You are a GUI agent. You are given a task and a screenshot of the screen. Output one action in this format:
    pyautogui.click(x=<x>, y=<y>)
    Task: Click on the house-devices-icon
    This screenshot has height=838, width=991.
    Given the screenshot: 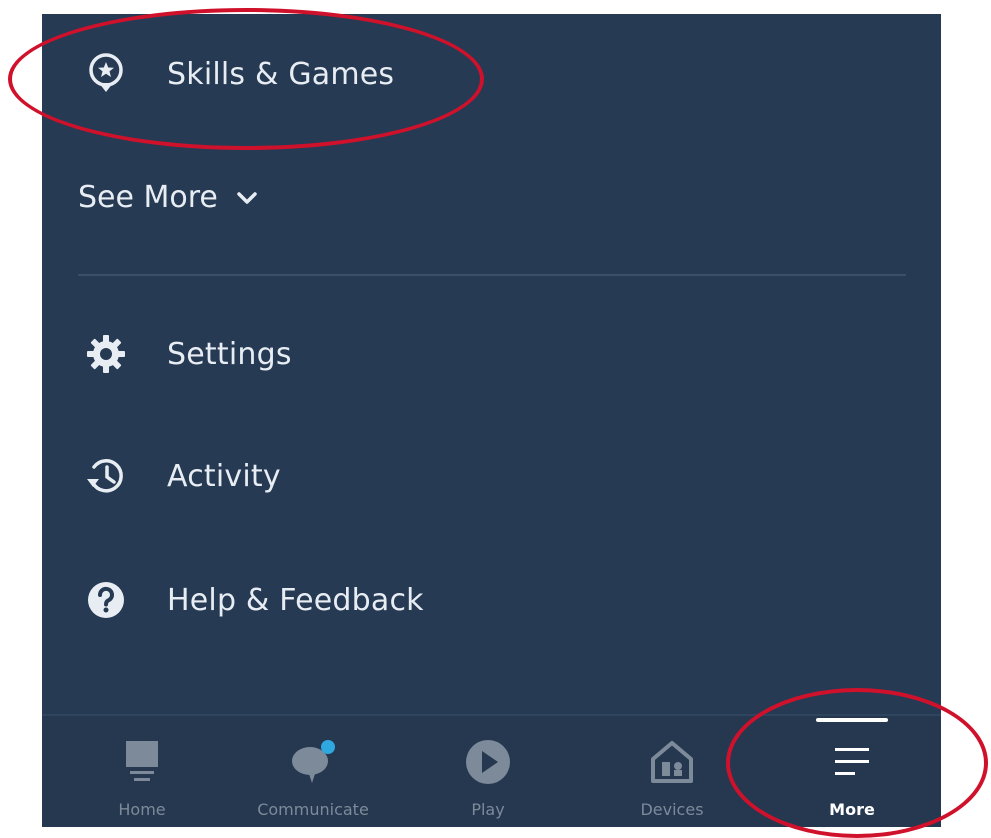 What is the action you would take?
    pyautogui.click(x=672, y=762)
    